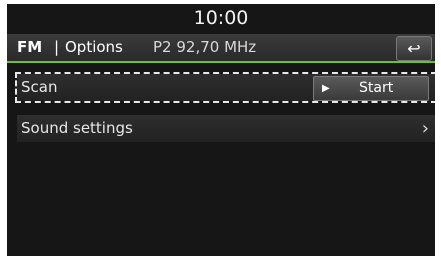  Describe the element at coordinates (39, 87) in the screenshot. I see `scan-label: Scan` at that location.